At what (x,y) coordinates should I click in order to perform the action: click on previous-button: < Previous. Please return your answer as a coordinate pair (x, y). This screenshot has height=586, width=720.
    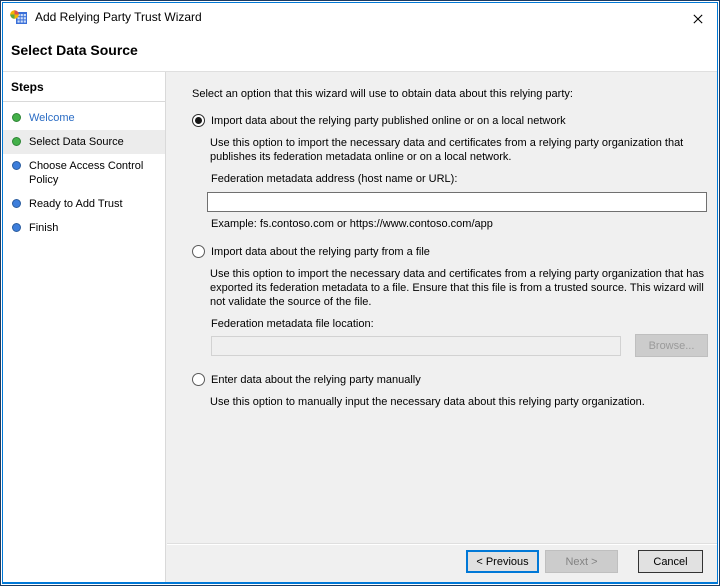
    Looking at the image, I should click on (502, 561).